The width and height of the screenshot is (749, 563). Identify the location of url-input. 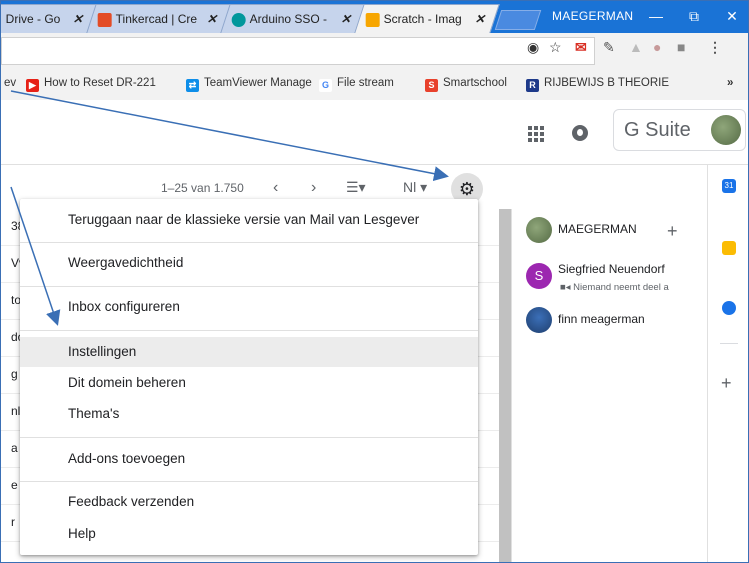
(298, 51).